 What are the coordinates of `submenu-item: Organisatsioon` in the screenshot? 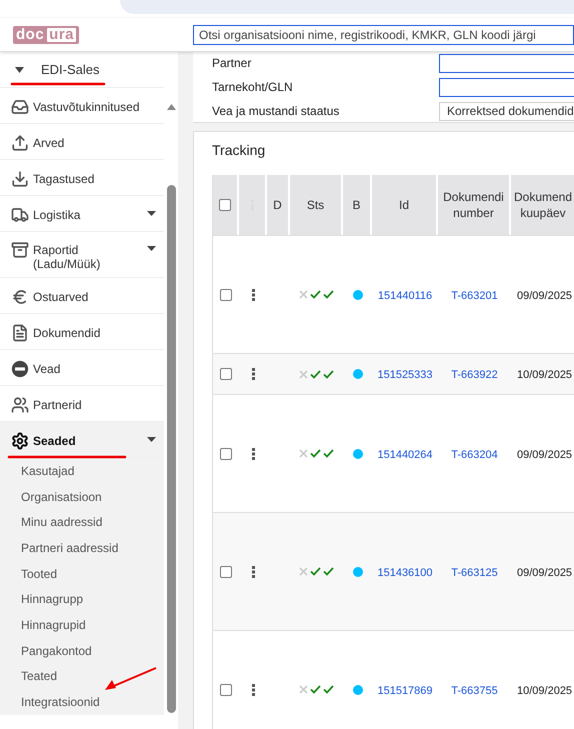 It's located at (82, 497).